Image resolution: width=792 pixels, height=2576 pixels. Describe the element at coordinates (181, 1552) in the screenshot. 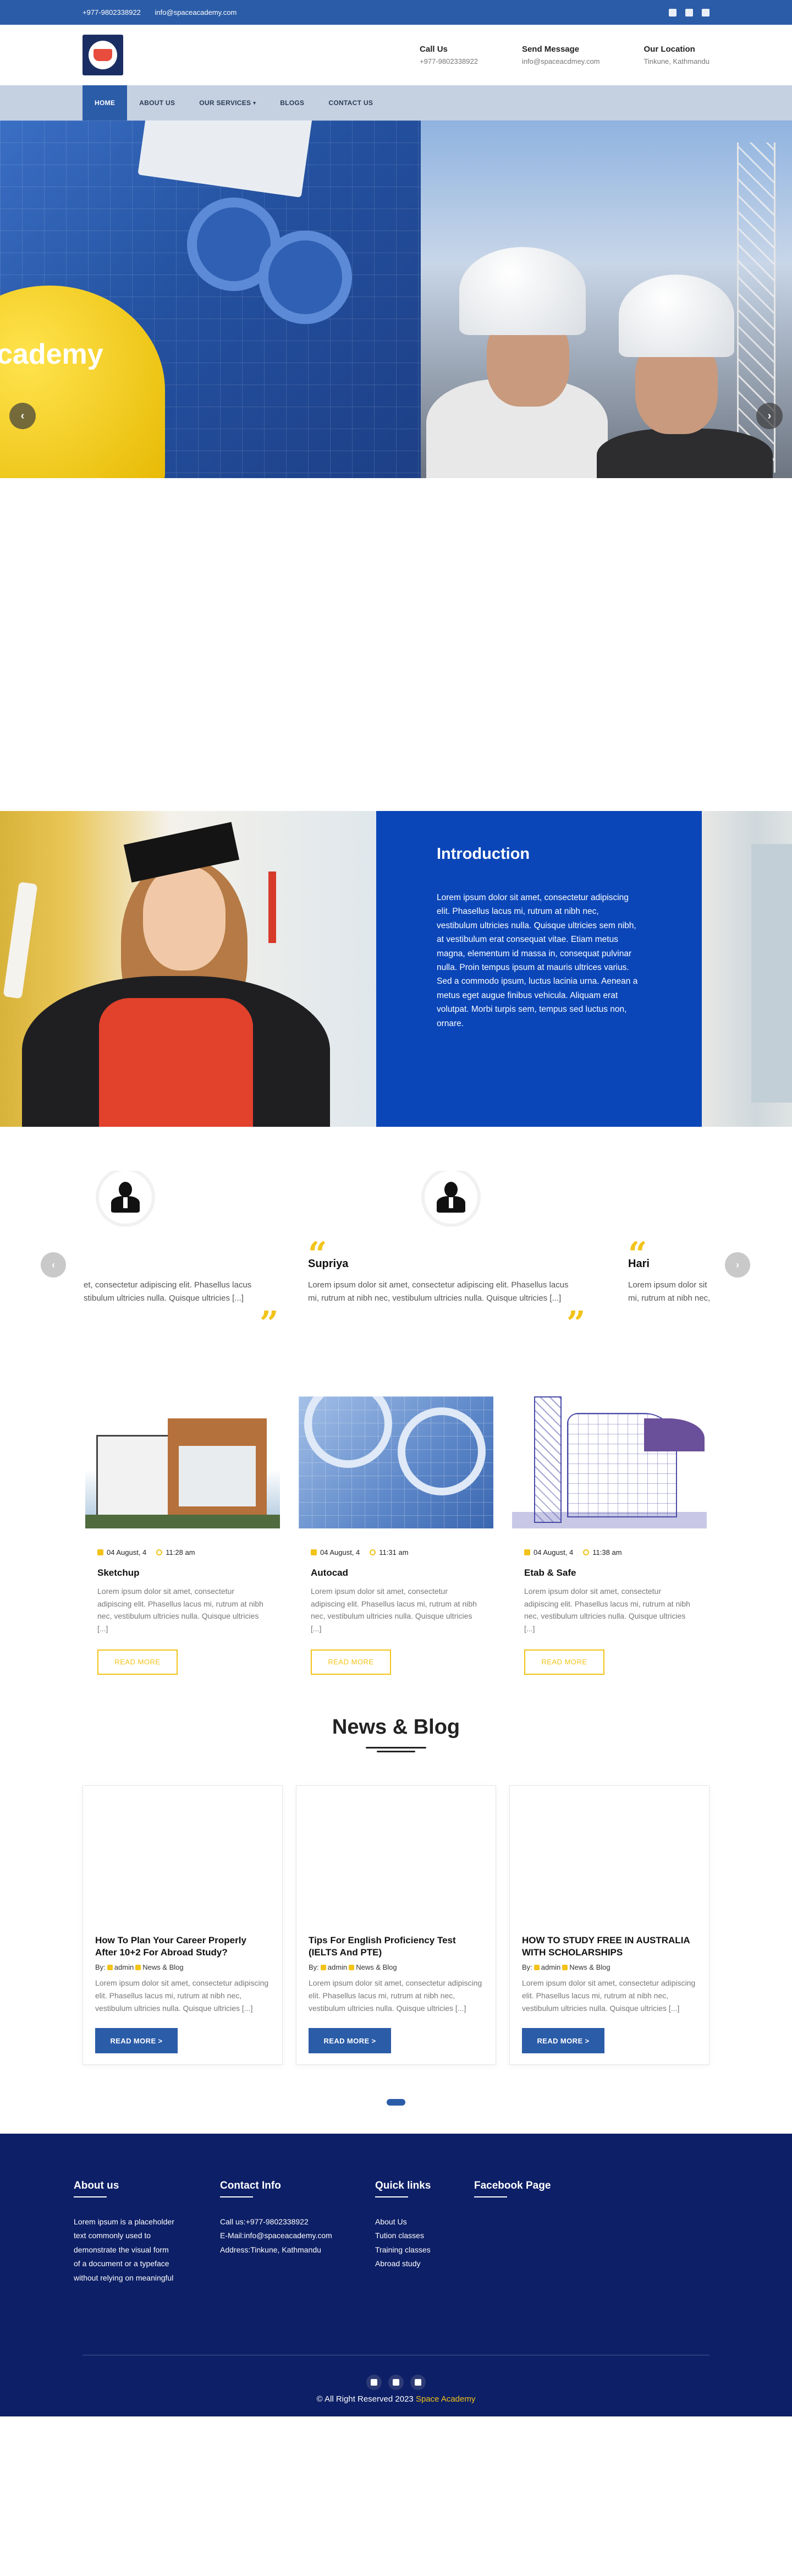

I see `course-time-text: 11:28 am` at that location.